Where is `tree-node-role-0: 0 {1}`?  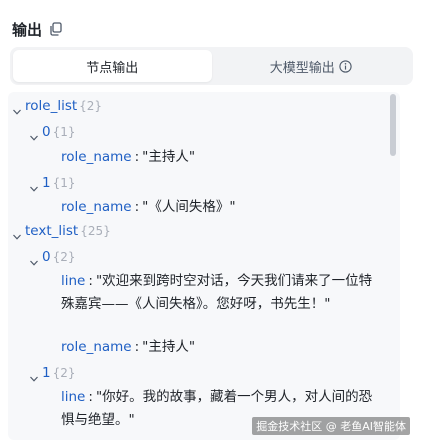 tree-node-role-0: 0 {1} is located at coordinates (52, 132).